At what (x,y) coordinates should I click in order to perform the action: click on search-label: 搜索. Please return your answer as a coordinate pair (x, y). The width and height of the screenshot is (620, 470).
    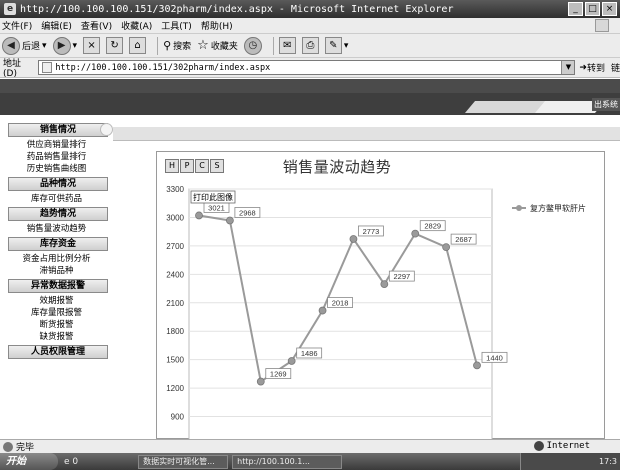
    Looking at the image, I should click on (182, 47).